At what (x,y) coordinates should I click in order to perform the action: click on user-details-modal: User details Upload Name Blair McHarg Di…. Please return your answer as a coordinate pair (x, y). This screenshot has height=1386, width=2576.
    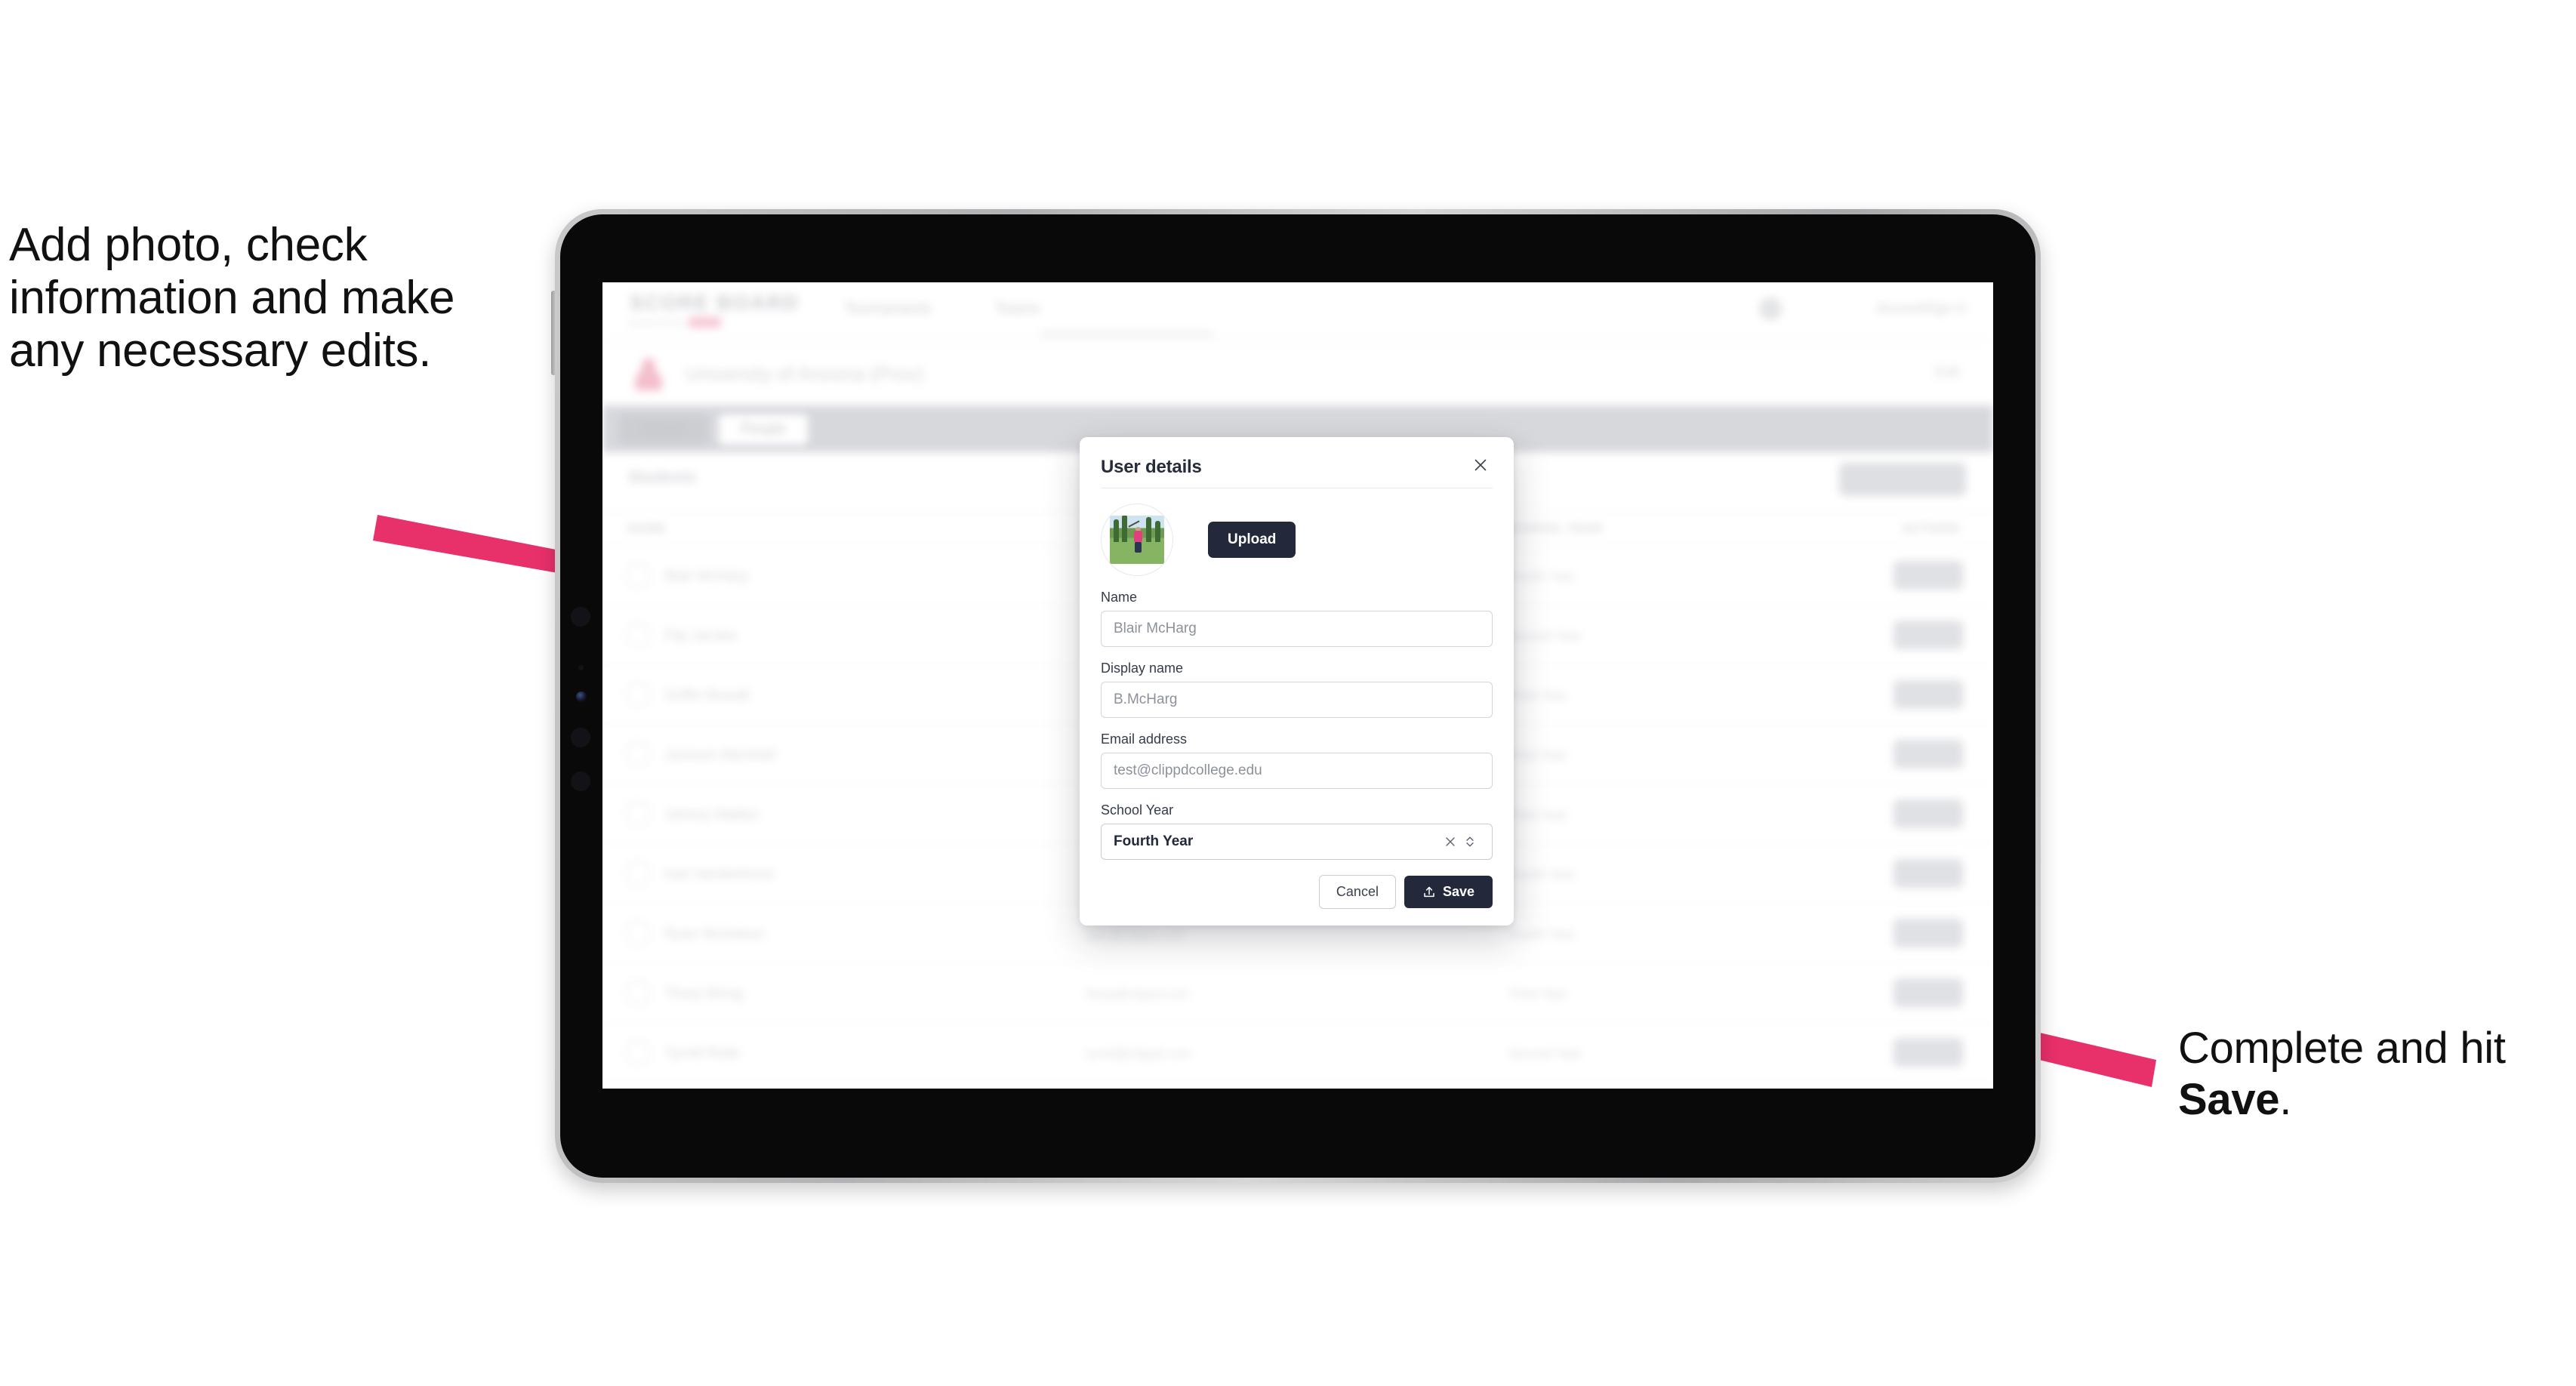
    Looking at the image, I should click on (1297, 681).